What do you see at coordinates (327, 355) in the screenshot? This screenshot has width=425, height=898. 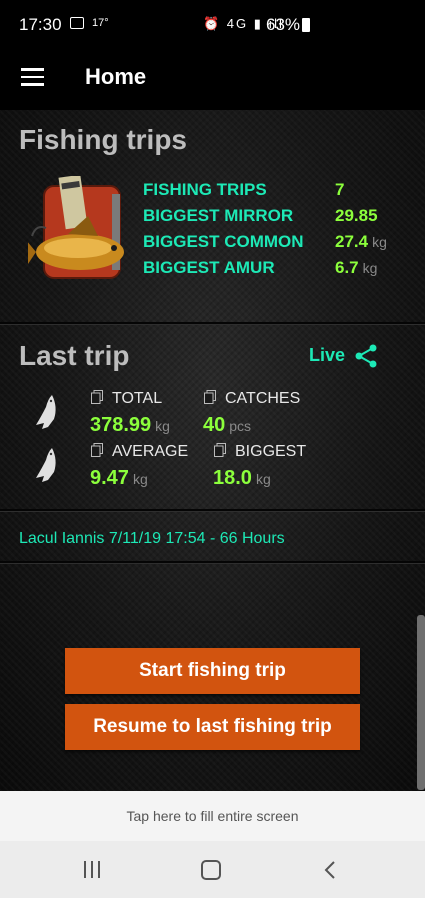 I see `live-button: Live` at bounding box center [327, 355].